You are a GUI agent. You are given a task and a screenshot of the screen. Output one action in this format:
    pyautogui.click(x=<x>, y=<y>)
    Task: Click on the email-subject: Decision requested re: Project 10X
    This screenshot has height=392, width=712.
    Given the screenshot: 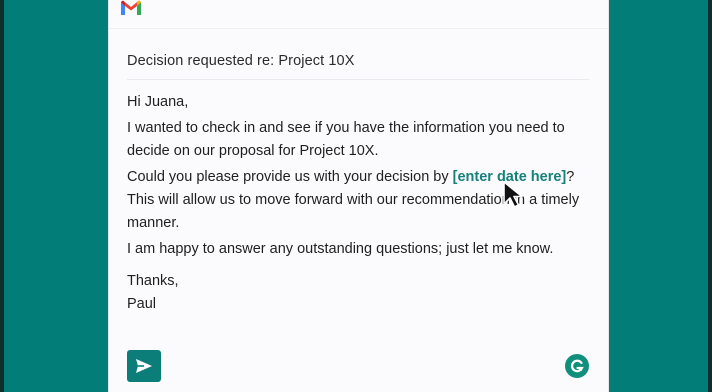 What is the action you would take?
    pyautogui.click(x=240, y=61)
    